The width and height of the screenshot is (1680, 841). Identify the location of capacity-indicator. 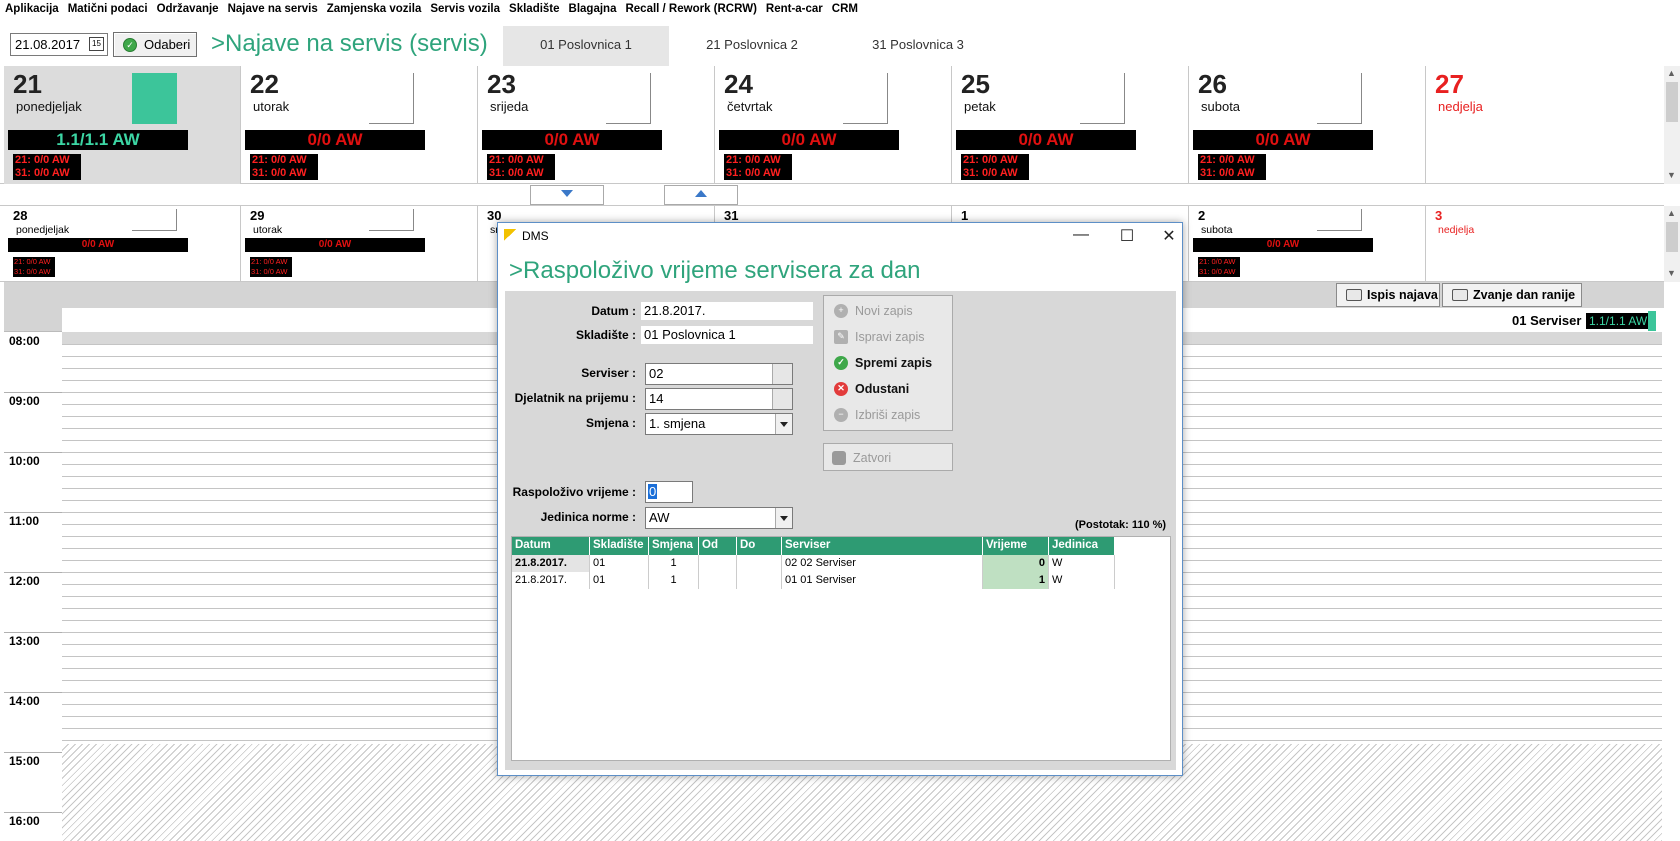
(391, 220).